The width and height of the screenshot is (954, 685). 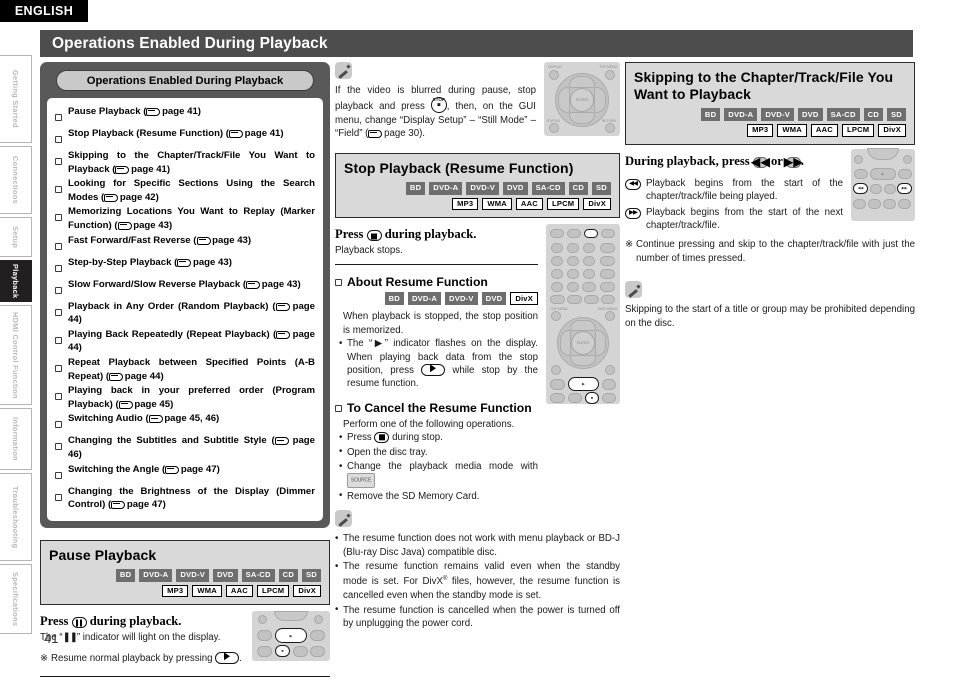 What do you see at coordinates (429, 424) in the screenshot?
I see `cancel-resume-paragraph: Perform one of the following operations.` at bounding box center [429, 424].